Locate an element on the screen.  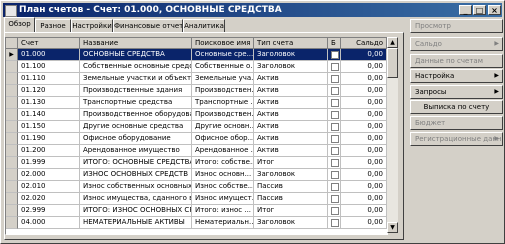
maximize-button: □ is located at coordinates (479, 10).